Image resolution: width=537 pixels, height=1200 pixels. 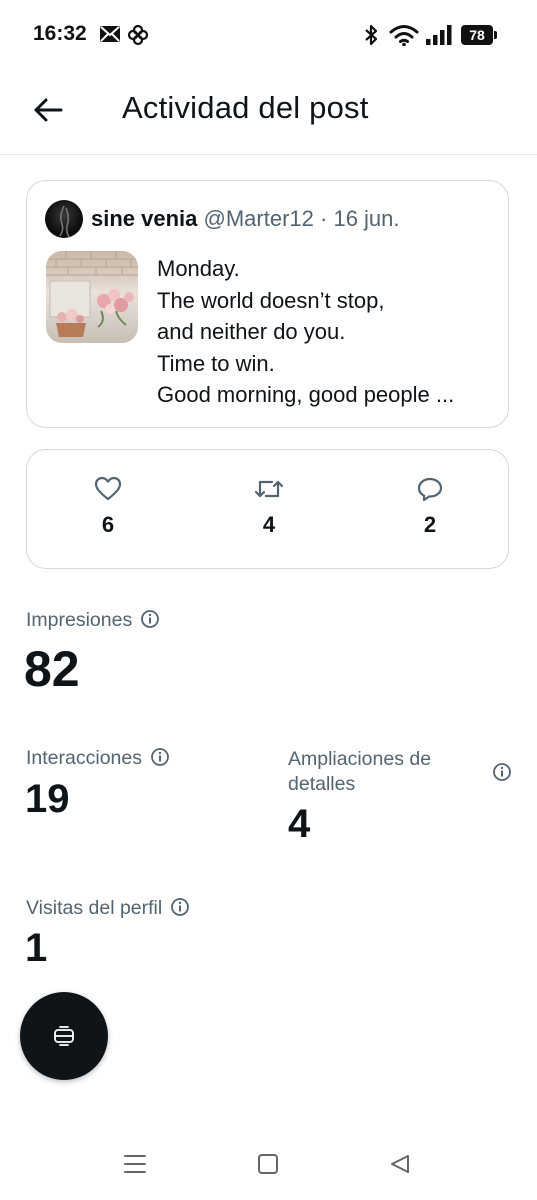 What do you see at coordinates (477, 35) in the screenshot?
I see `battery-icon: 78` at bounding box center [477, 35].